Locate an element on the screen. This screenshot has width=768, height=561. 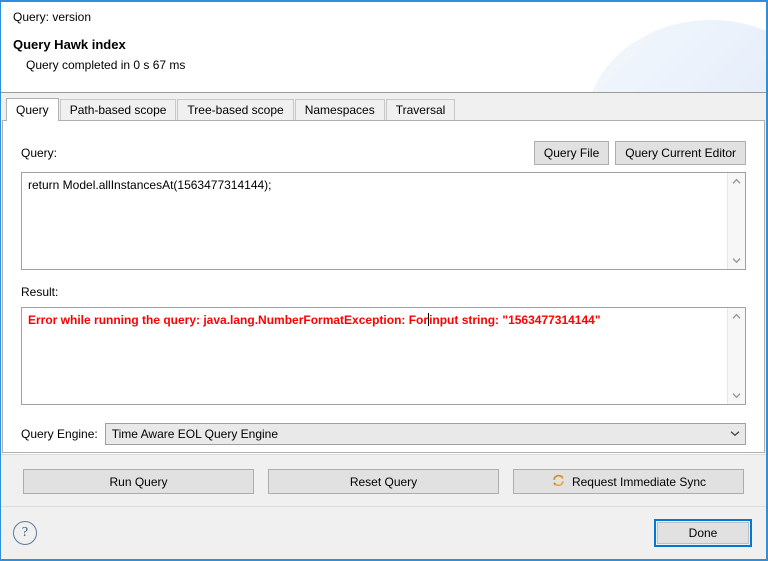
dialog-footer: ? Done is located at coordinates (383, 532).